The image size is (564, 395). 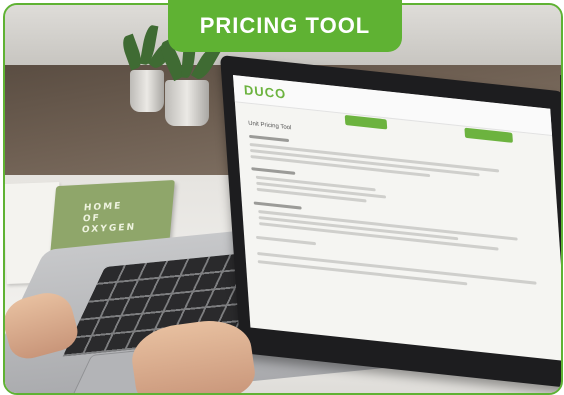 I want to click on booklet-text: HOME OF OXYGEN, so click(x=109, y=218).